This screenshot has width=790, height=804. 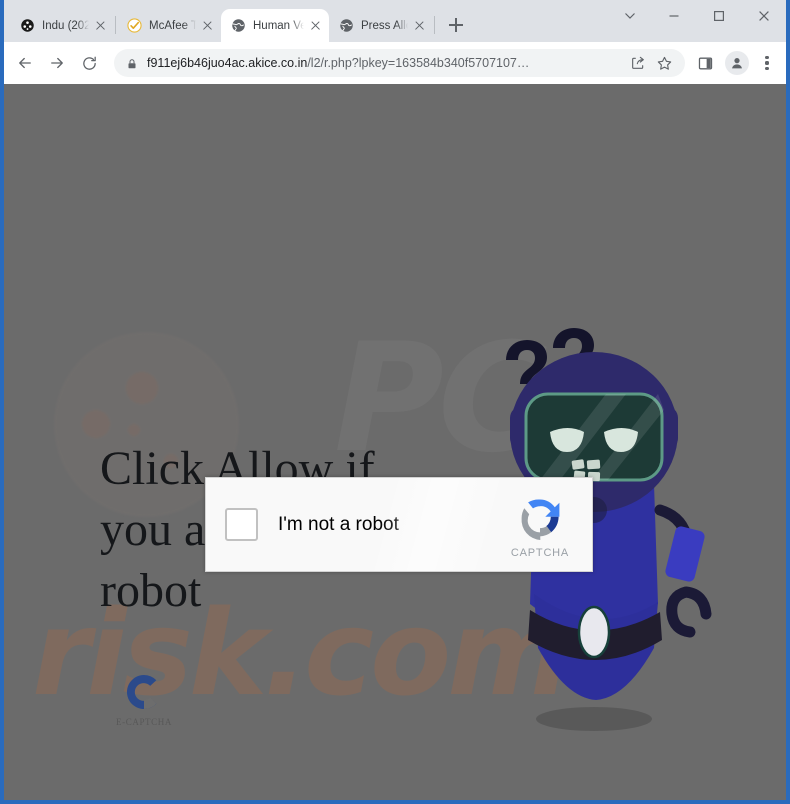 I want to click on recaptcha-brand-label: CAPTCHA, so click(x=540, y=553).